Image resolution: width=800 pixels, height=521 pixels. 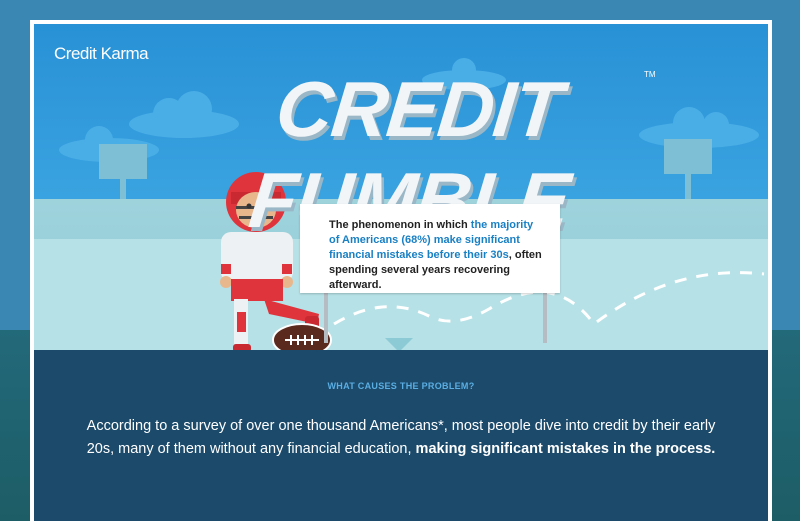 I want to click on credit-karma-logo: Credit Karma, so click(x=101, y=53).